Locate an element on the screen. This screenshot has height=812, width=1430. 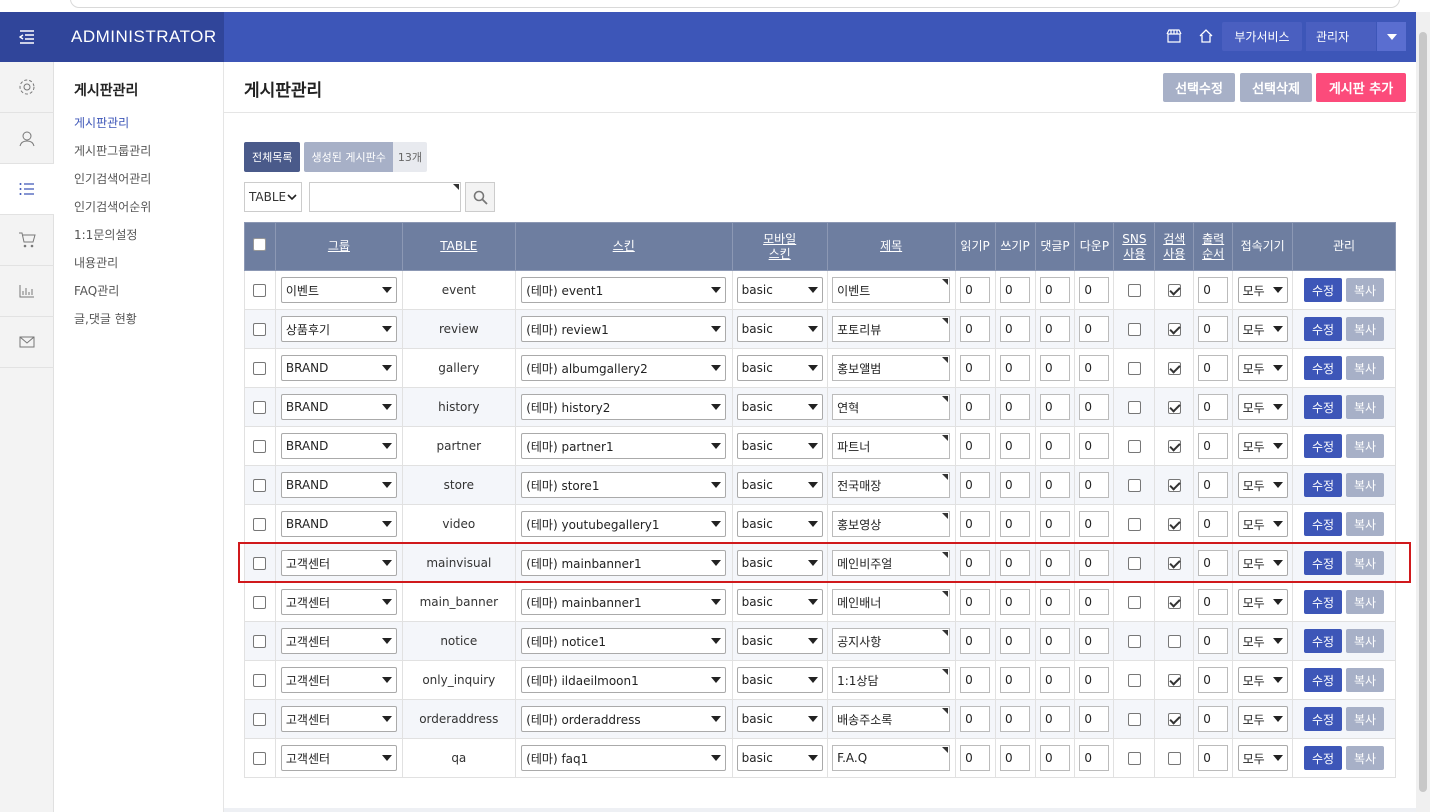
subject-input: 공지사항 is located at coordinates (891, 641).